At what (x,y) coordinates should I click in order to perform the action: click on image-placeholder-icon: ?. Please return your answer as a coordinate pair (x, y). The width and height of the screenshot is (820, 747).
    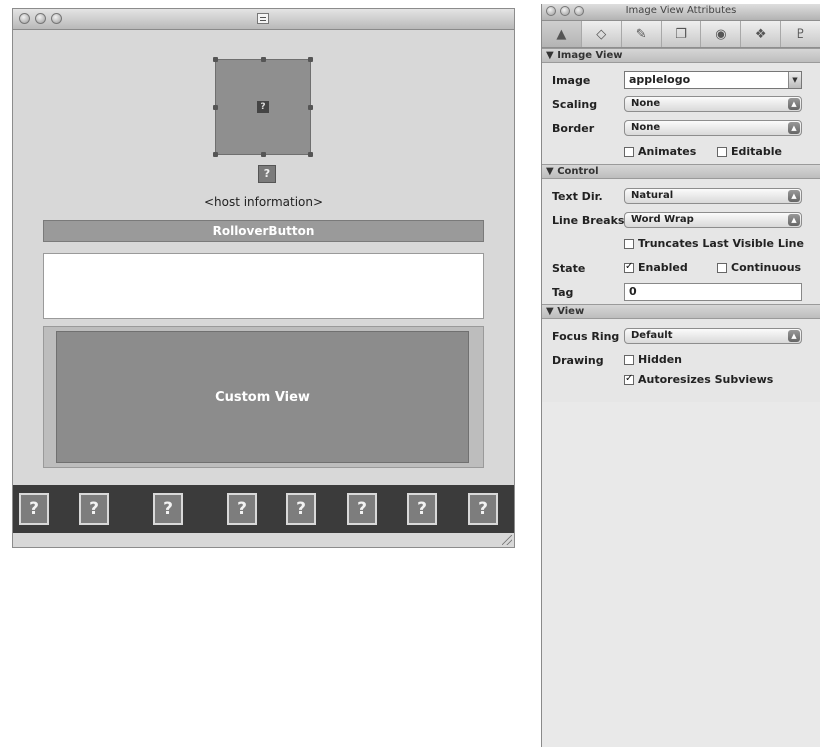
    Looking at the image, I should click on (263, 107).